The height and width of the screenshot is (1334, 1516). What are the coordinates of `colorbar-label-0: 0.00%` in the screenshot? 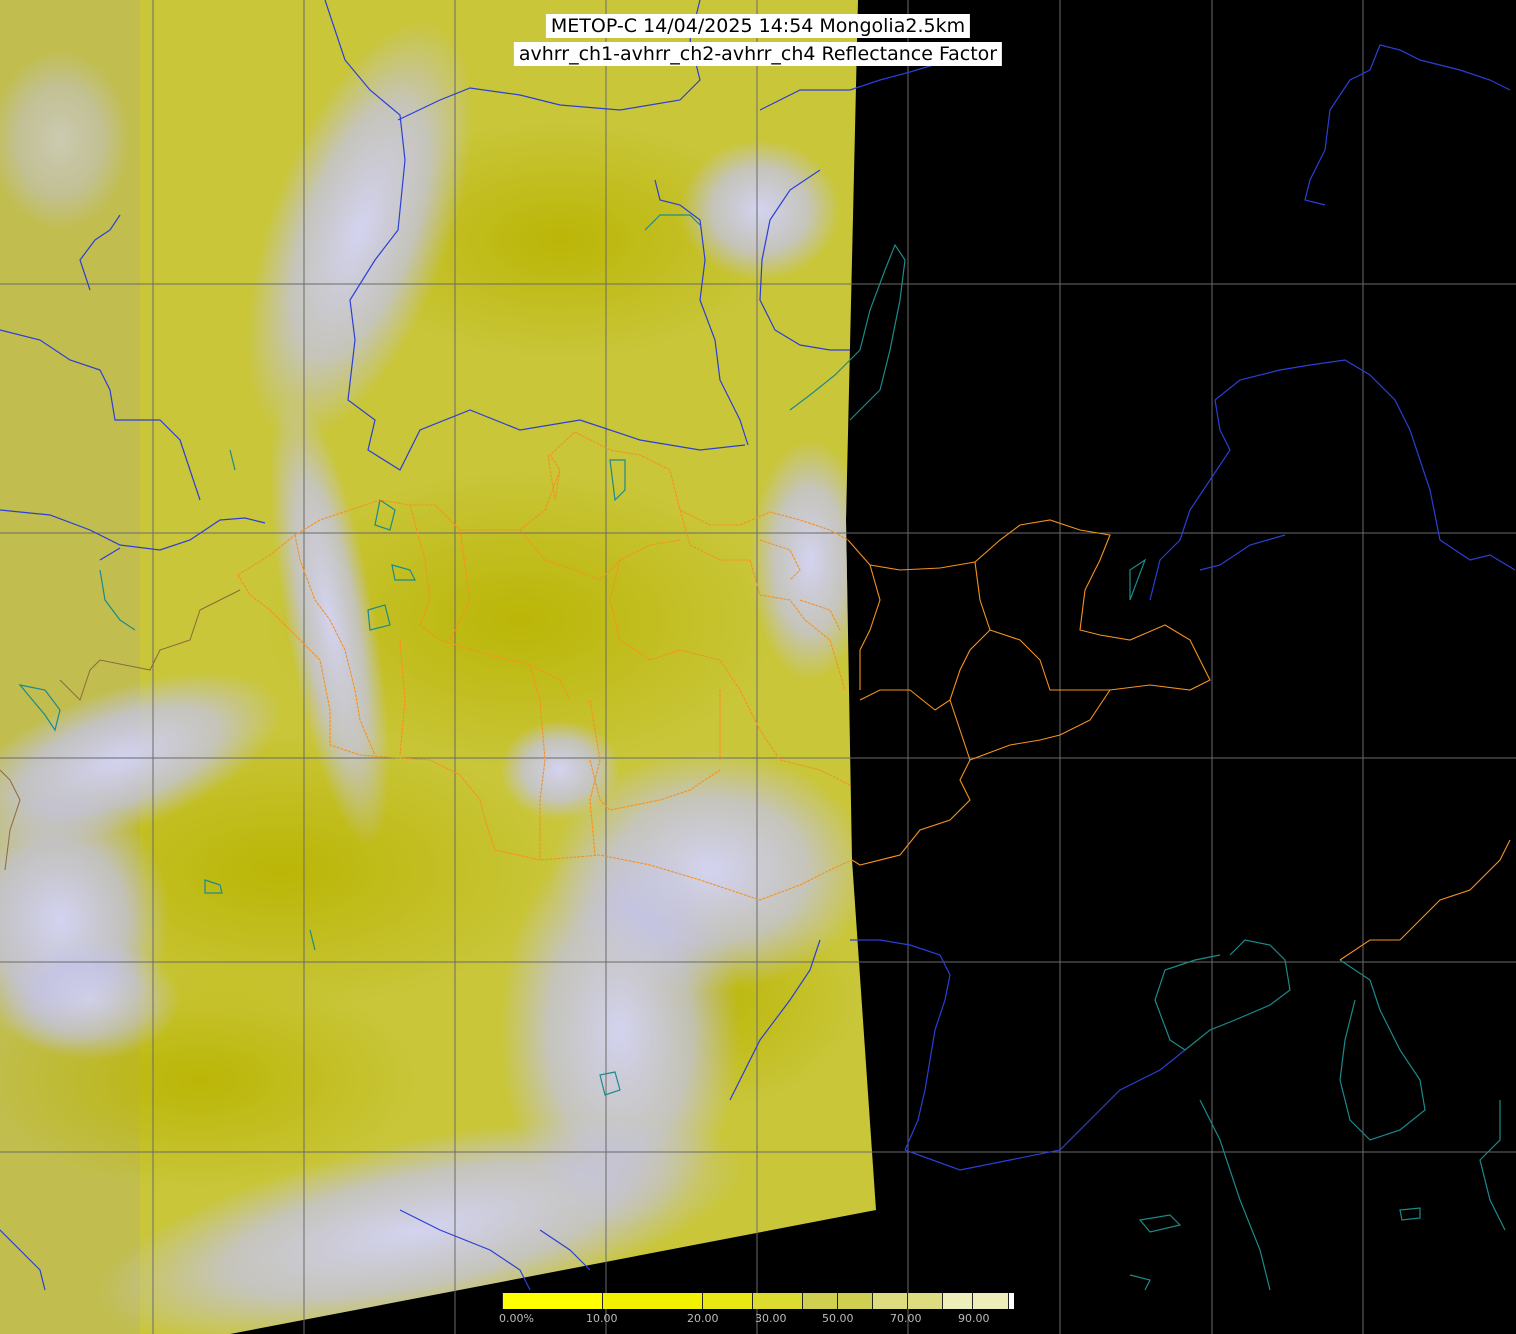 It's located at (516, 1318).